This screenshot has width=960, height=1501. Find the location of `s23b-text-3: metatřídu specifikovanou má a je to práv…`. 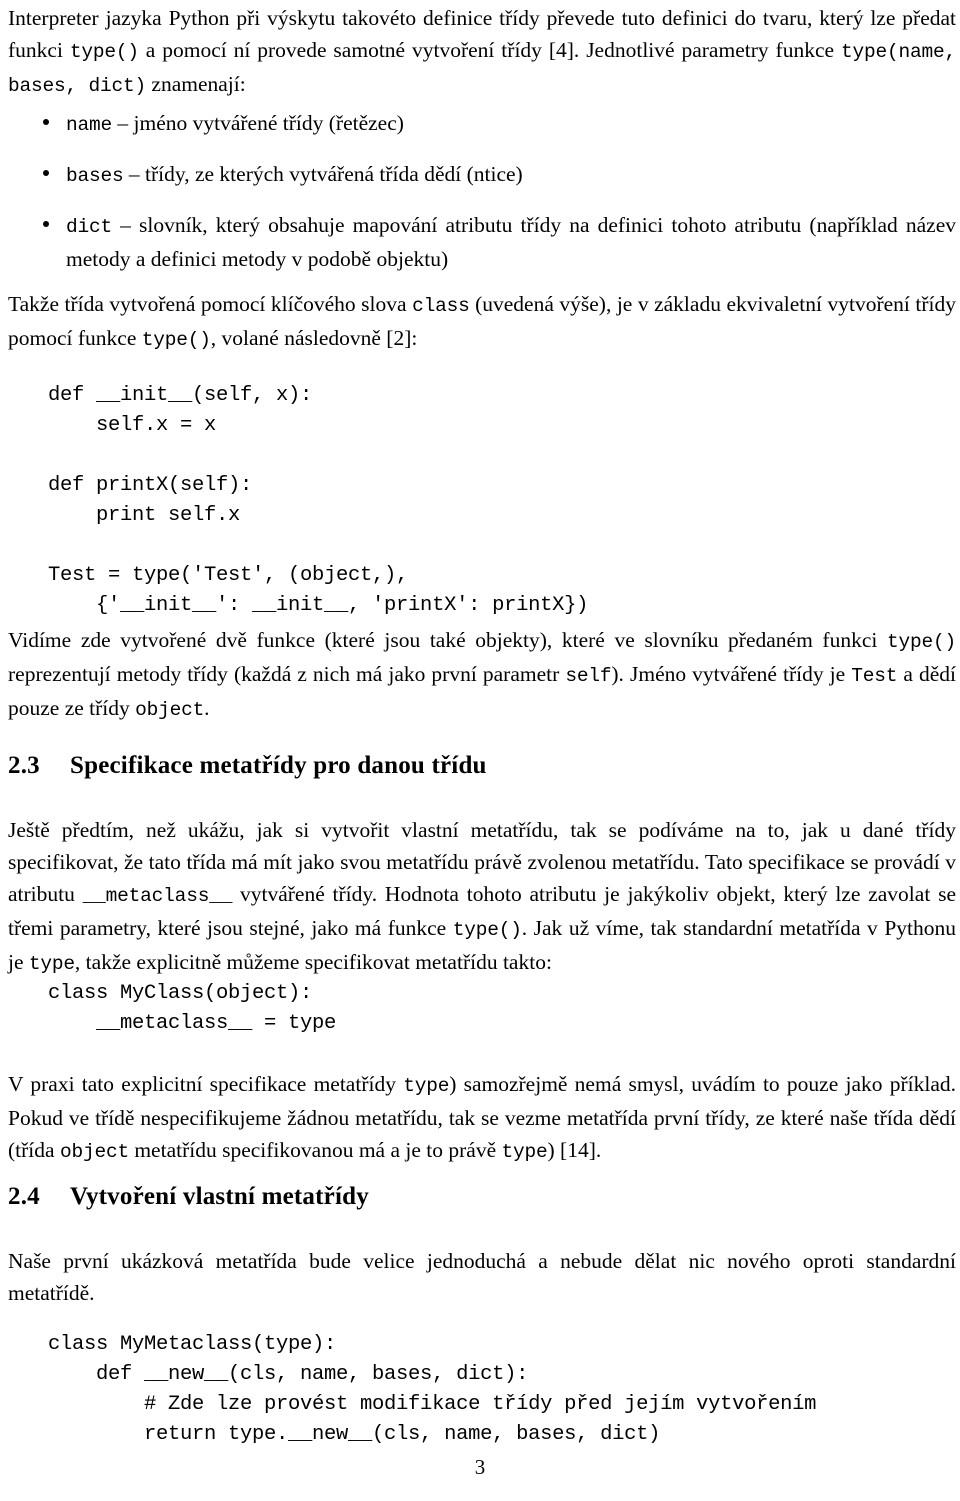

s23b-text-3: metatřídu specifikovanou má a je to práv… is located at coordinates (315, 1150).